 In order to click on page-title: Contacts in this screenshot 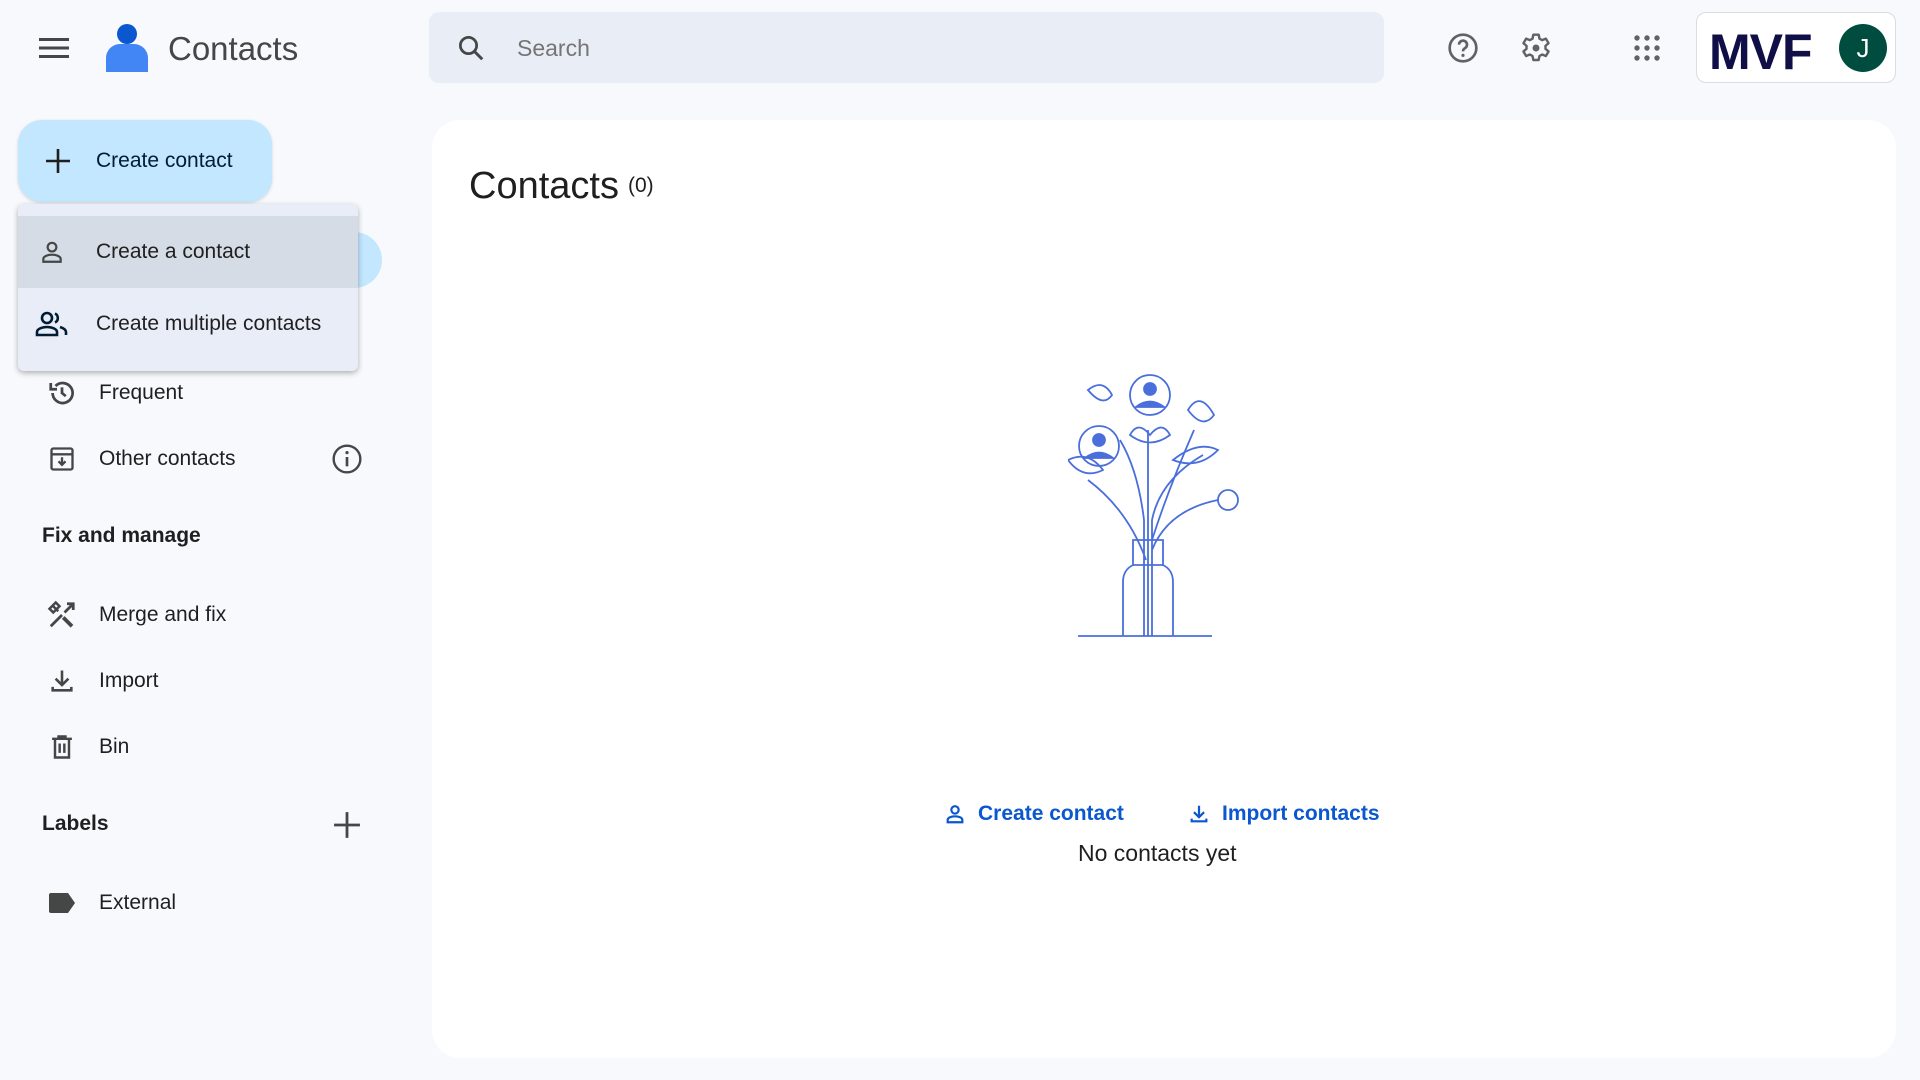, I will do `click(544, 186)`.